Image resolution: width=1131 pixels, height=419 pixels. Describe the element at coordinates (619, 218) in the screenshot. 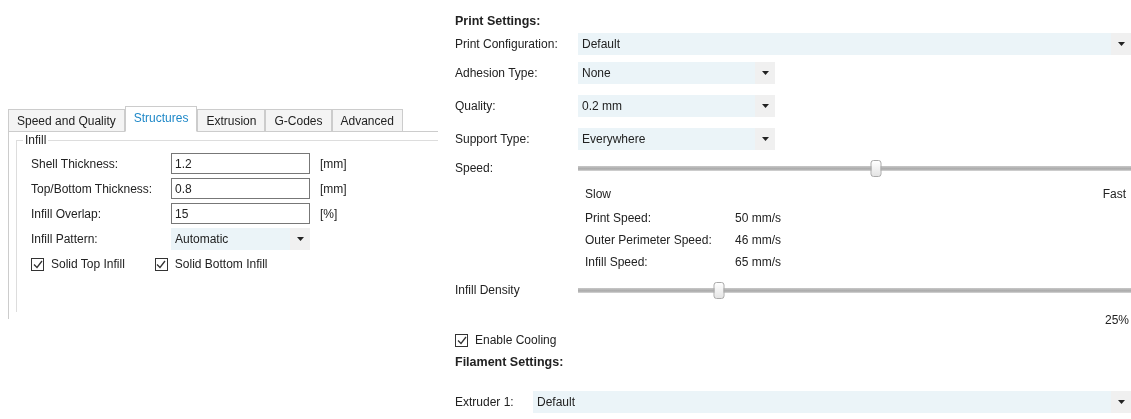

I see `speed-label: Print Speed:` at that location.